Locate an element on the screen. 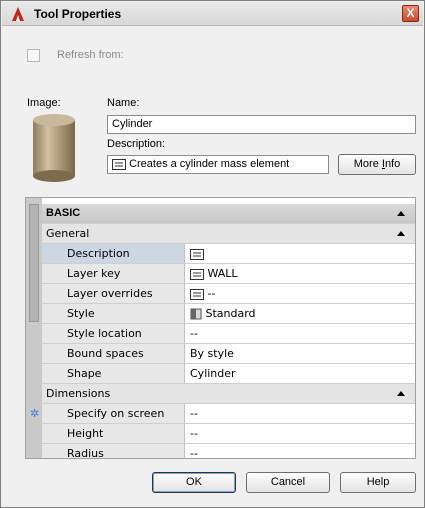 The image size is (425, 508). property-row-specify-on-screen: ✲ Specify on screen -- is located at coordinates (222, 414).